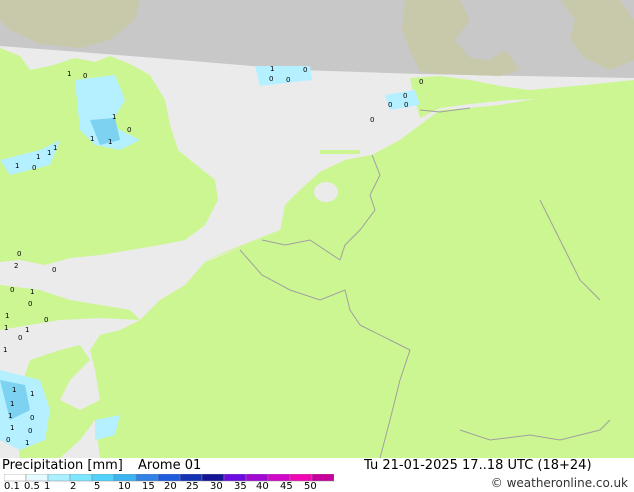 The width and height of the screenshot is (634, 492). Describe the element at coordinates (496, 483) in the screenshot. I see `copyright-symbol: ©` at that location.